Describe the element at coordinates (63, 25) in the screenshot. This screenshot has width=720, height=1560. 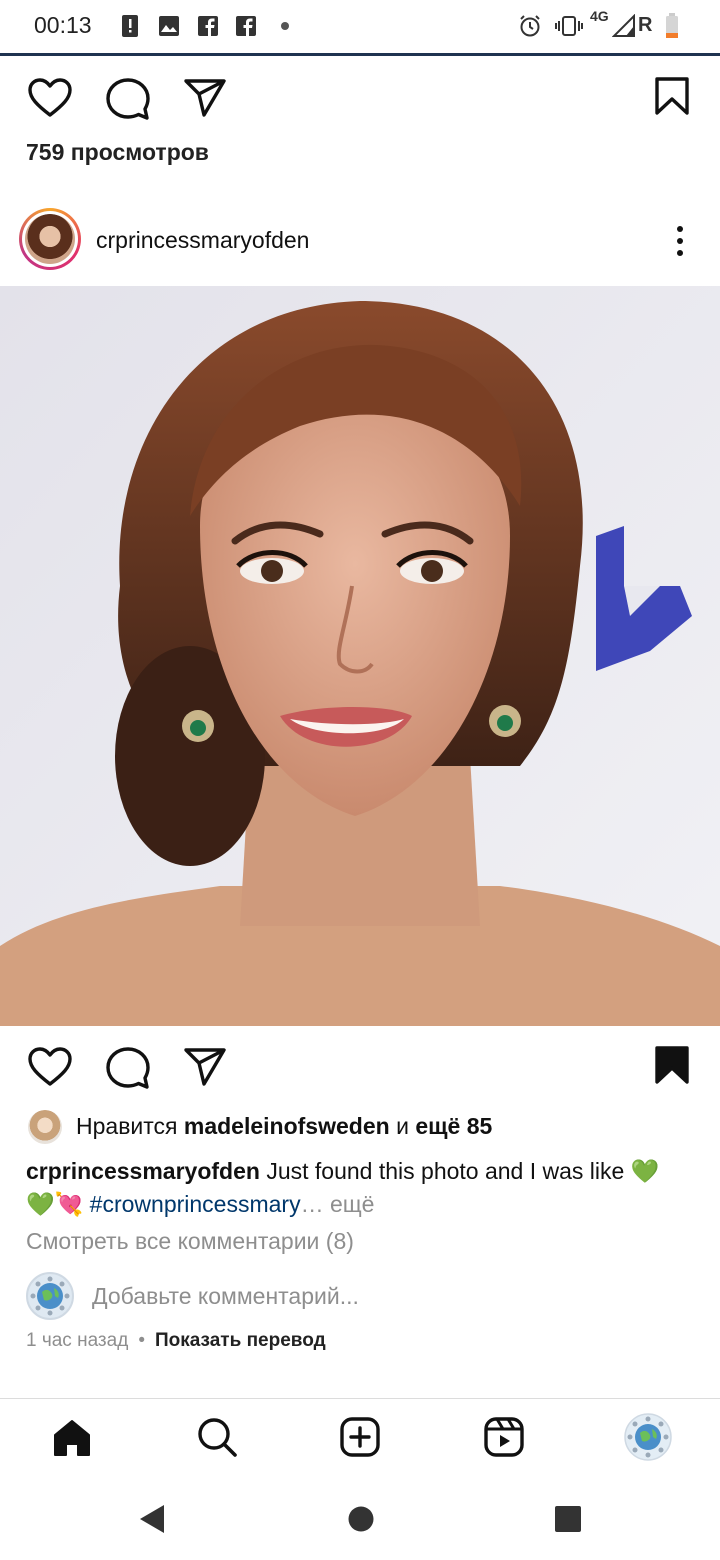
I see `status-time: 00:13` at that location.